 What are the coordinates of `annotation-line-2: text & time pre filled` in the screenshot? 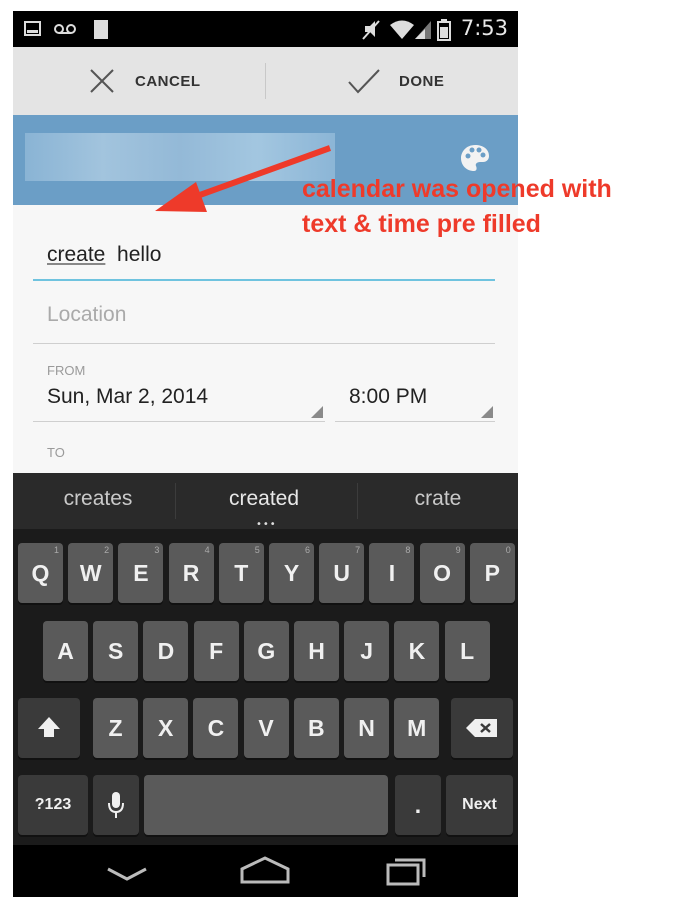 It's located at (421, 224).